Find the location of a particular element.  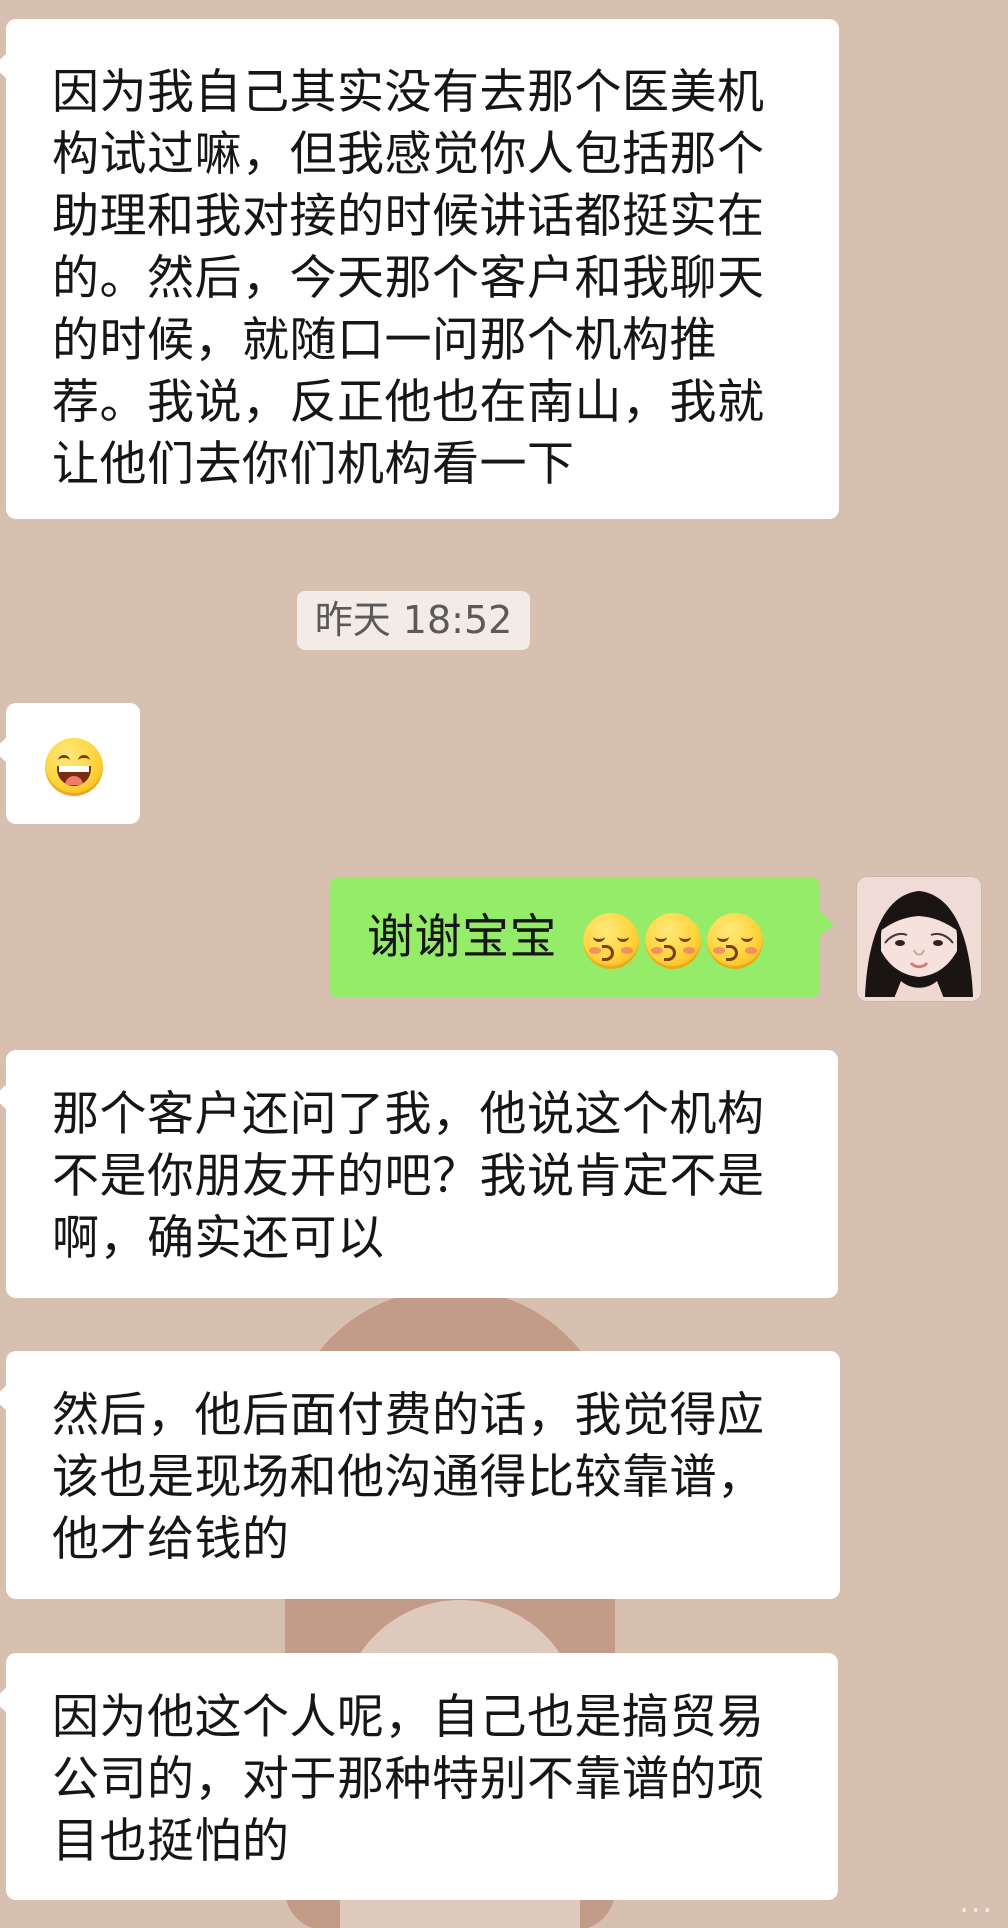

incoming-message-bubble: 那个客户还问了我，他说这个机构不是你朋友开的吧？我说肯定不是啊，确实还可以 is located at coordinates (419, 1174).